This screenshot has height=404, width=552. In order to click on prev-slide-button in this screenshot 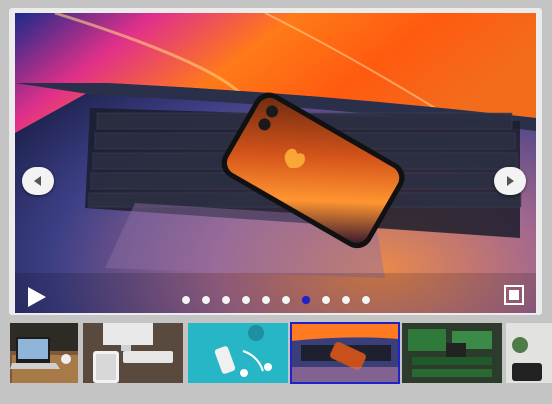, I will do `click(38, 181)`.